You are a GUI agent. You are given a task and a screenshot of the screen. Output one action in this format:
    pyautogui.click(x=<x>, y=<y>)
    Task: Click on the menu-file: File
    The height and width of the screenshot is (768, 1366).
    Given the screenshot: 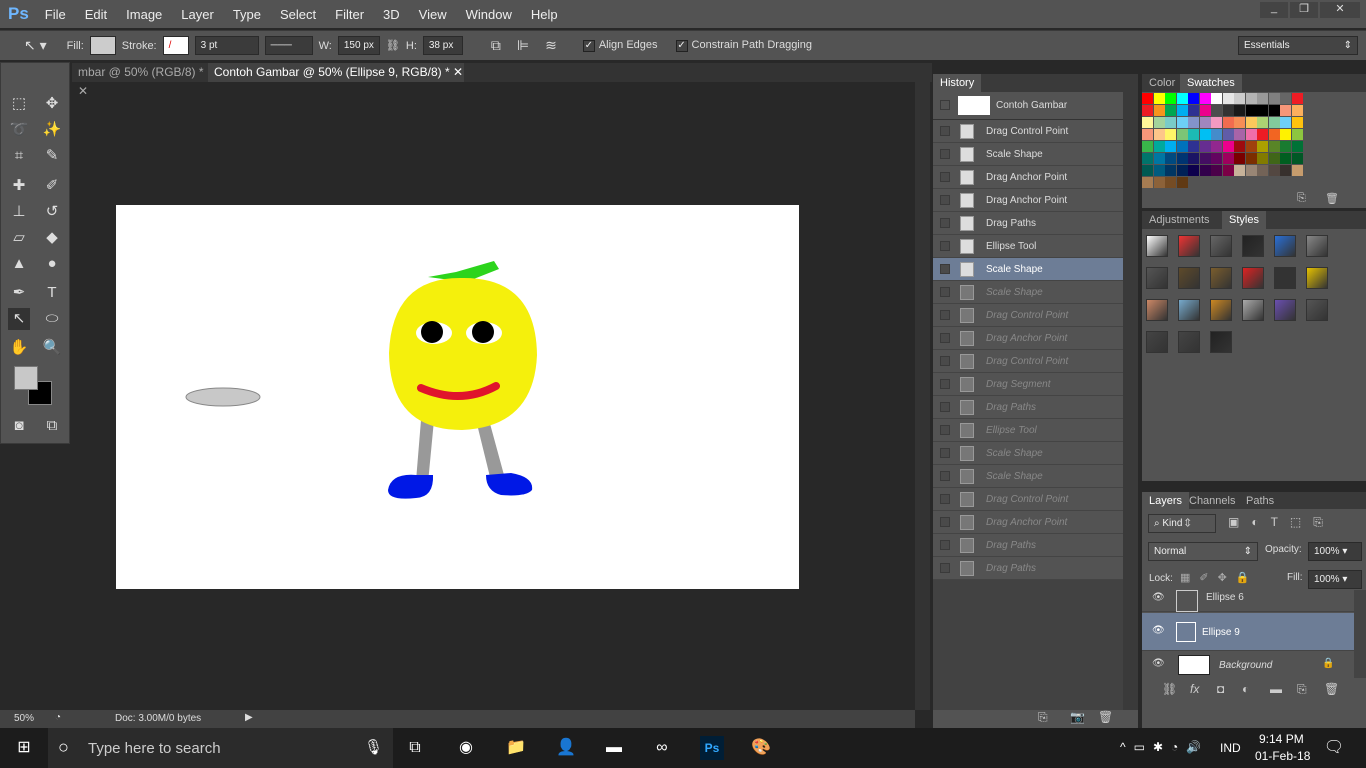 What is the action you would take?
    pyautogui.click(x=55, y=14)
    